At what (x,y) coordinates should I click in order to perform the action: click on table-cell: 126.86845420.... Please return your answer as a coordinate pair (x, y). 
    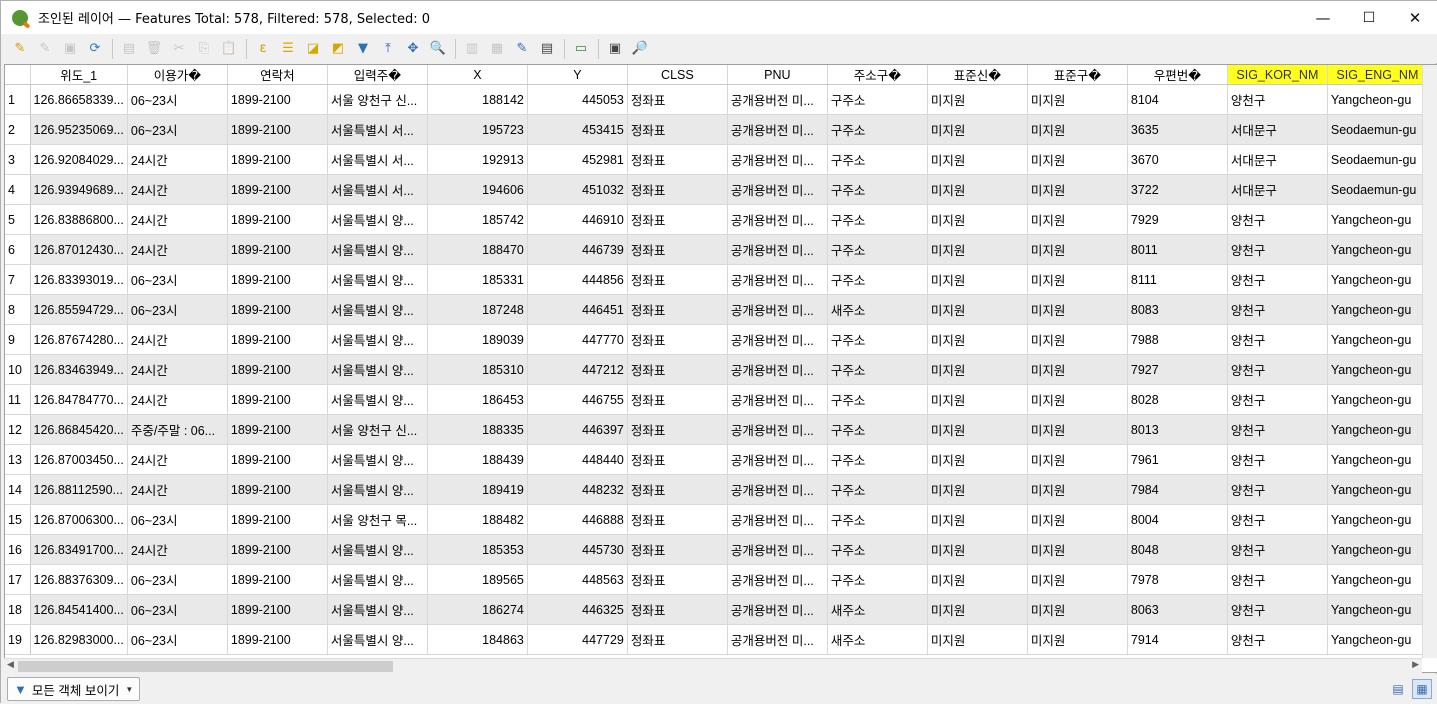
    Looking at the image, I should click on (79, 429).